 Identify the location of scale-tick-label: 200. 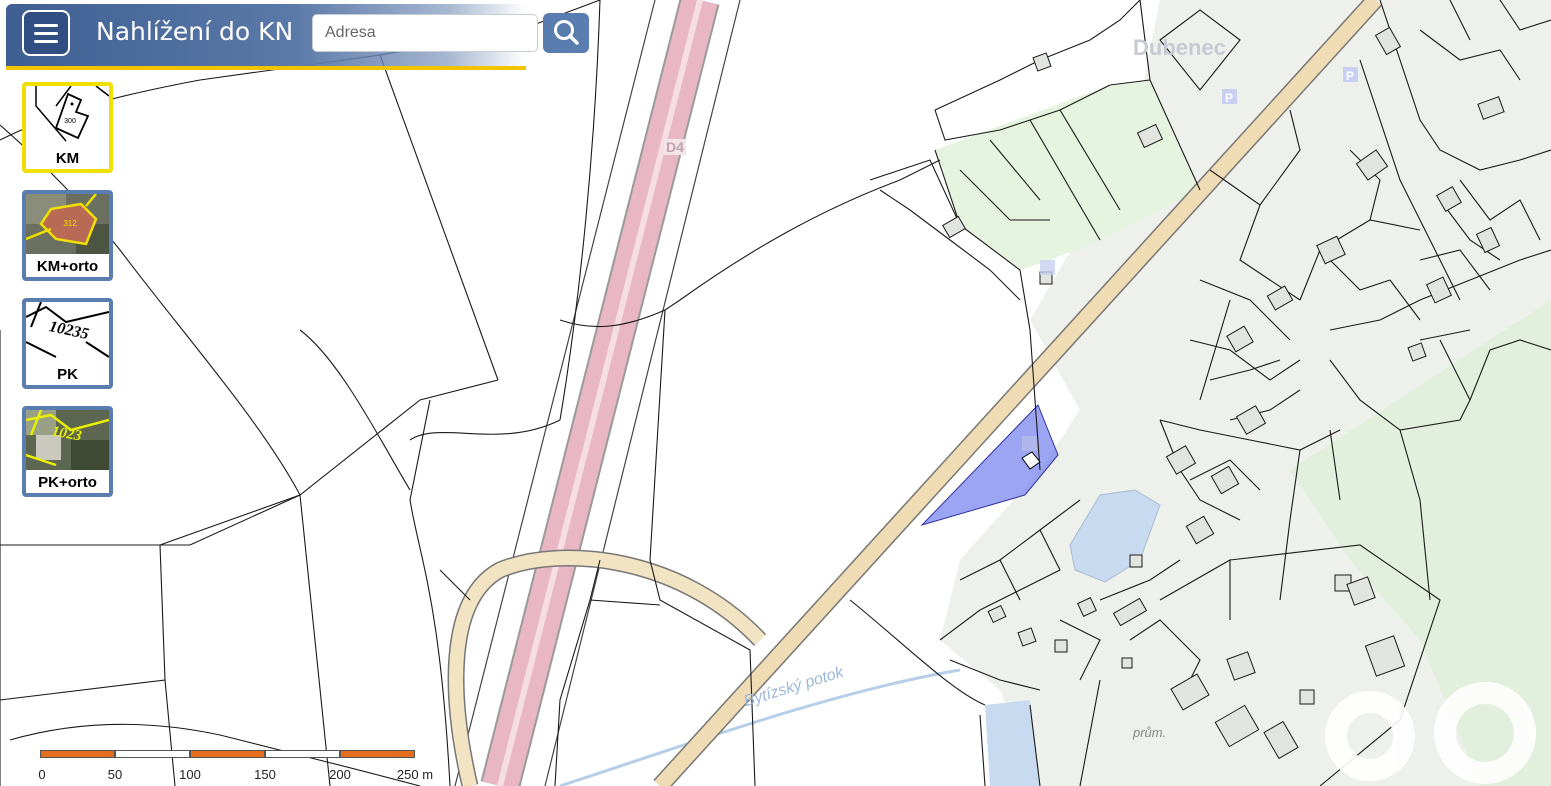
(340, 774).